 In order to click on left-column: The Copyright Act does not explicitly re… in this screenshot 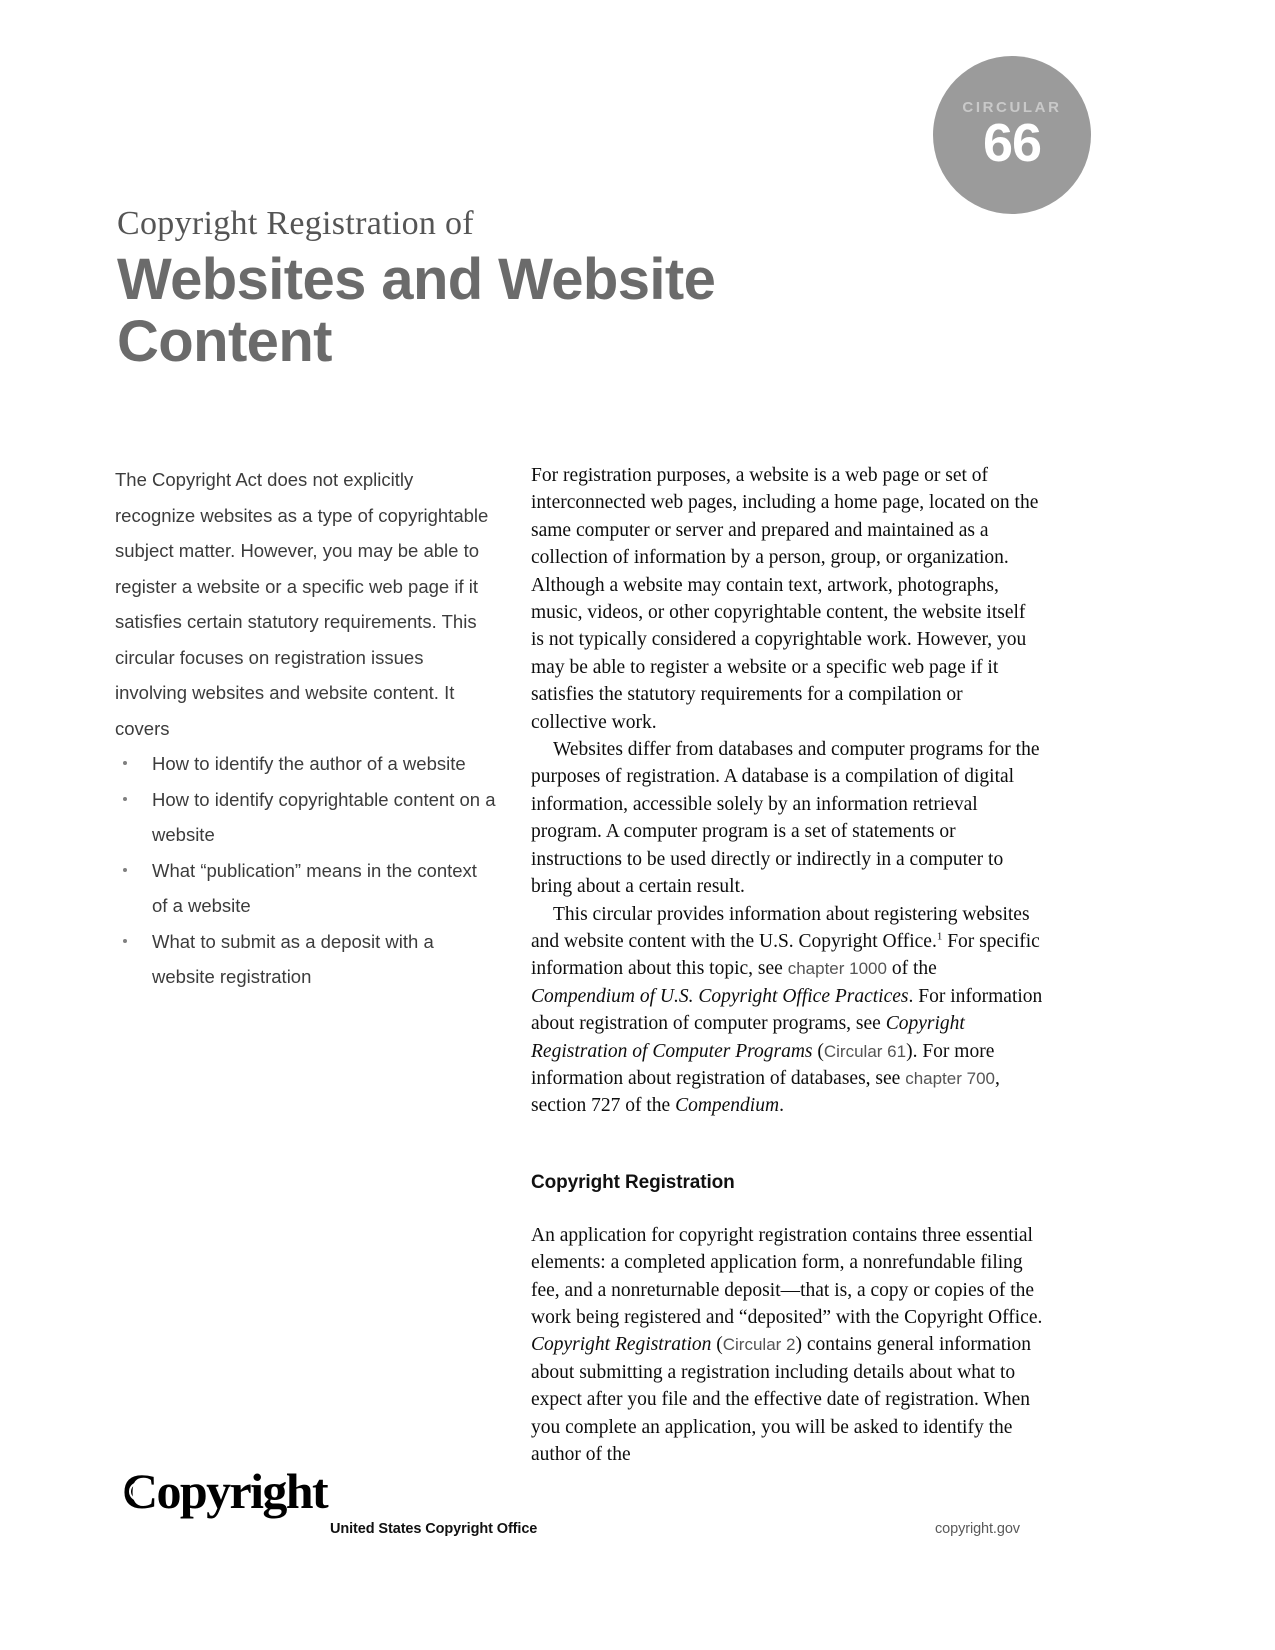, I will do `click(306, 728)`.